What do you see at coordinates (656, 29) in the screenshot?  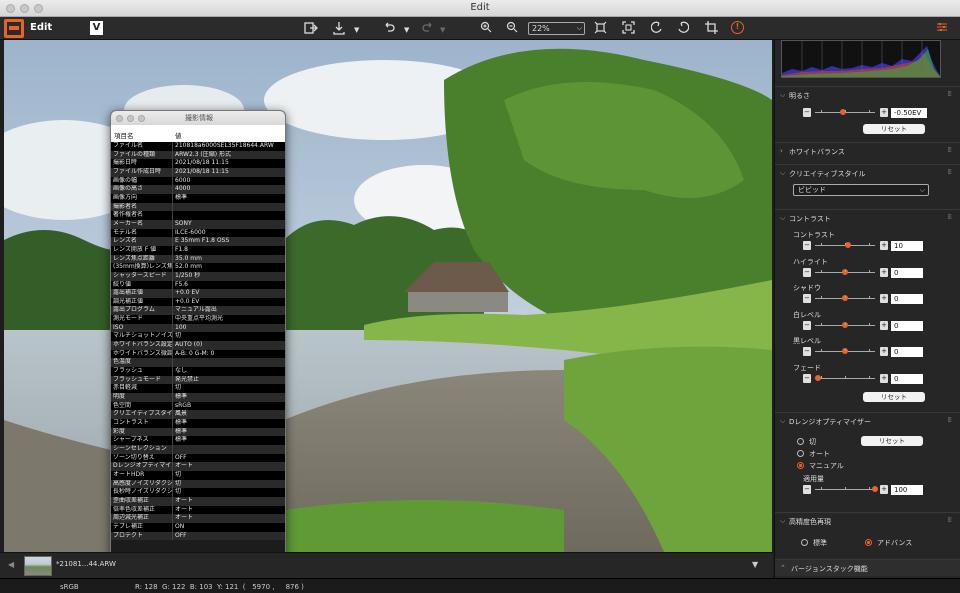 I see `rotate-left-icon` at bounding box center [656, 29].